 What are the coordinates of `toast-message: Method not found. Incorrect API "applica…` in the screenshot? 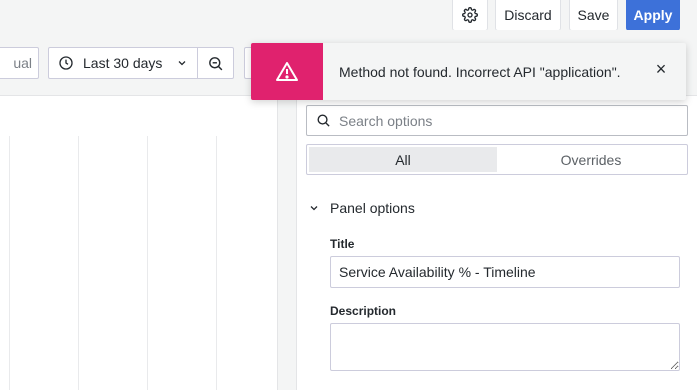 It's located at (480, 71).